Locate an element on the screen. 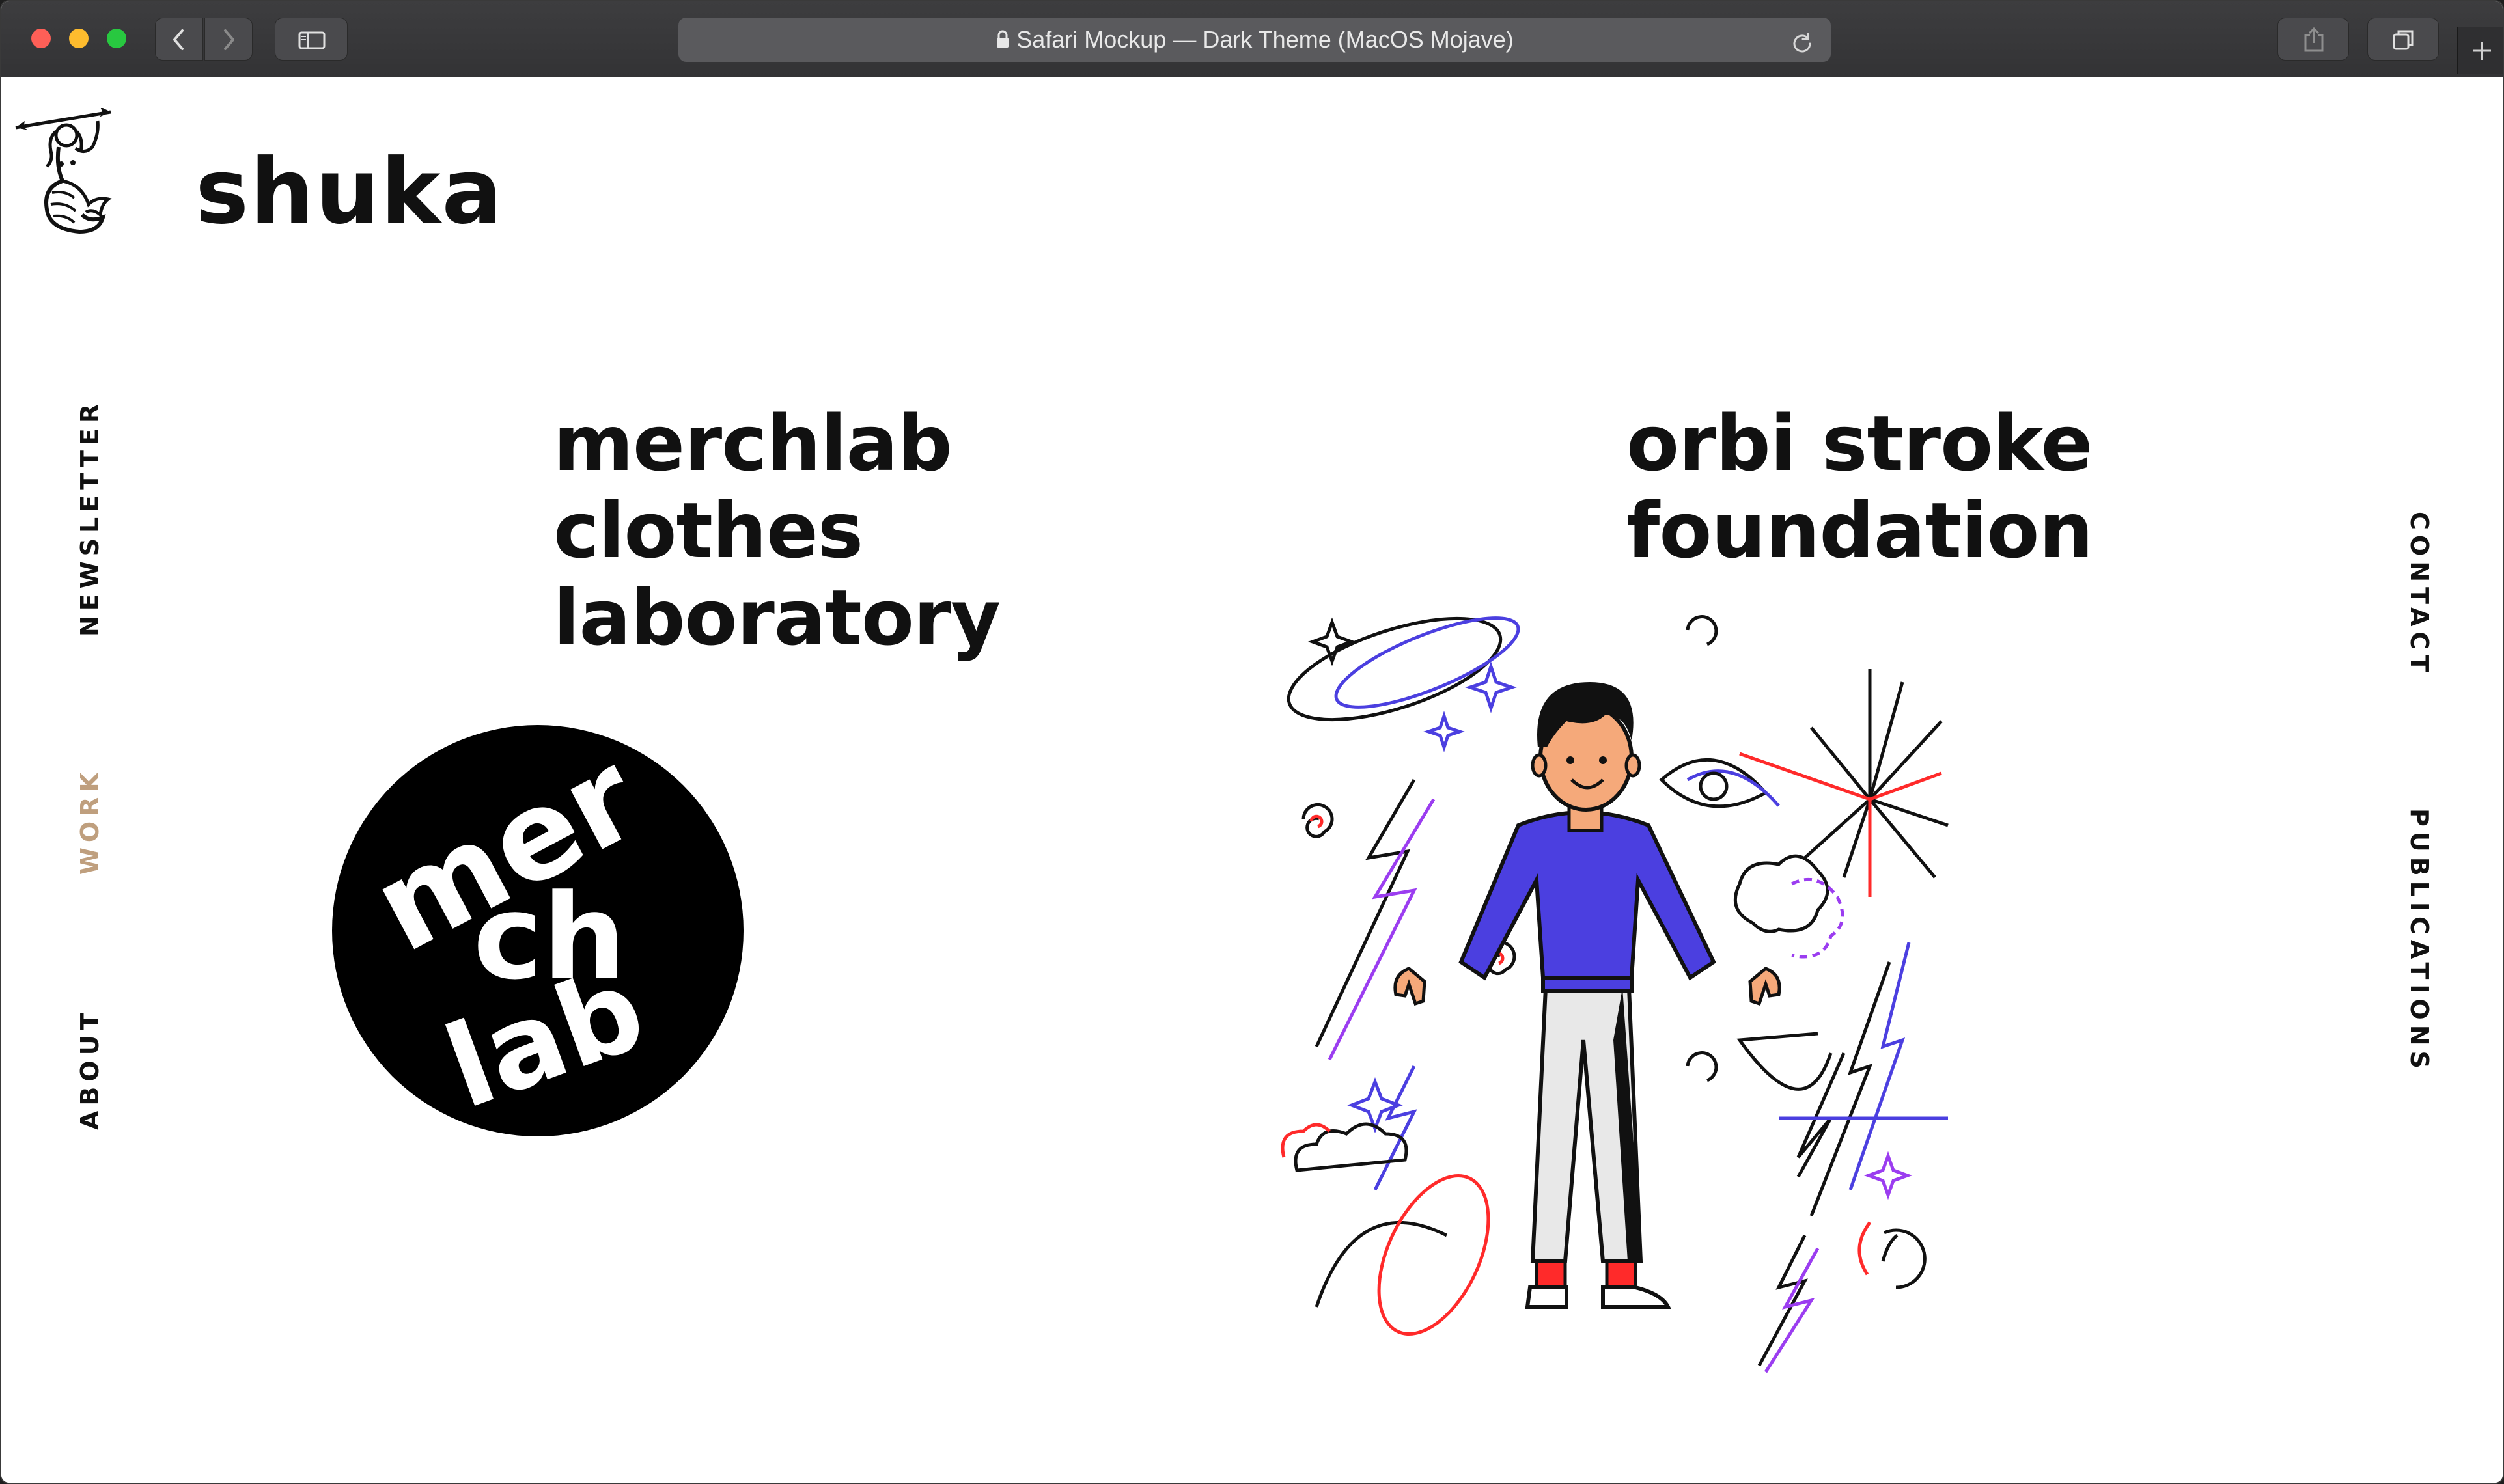  share-icon is located at coordinates (2314, 39).